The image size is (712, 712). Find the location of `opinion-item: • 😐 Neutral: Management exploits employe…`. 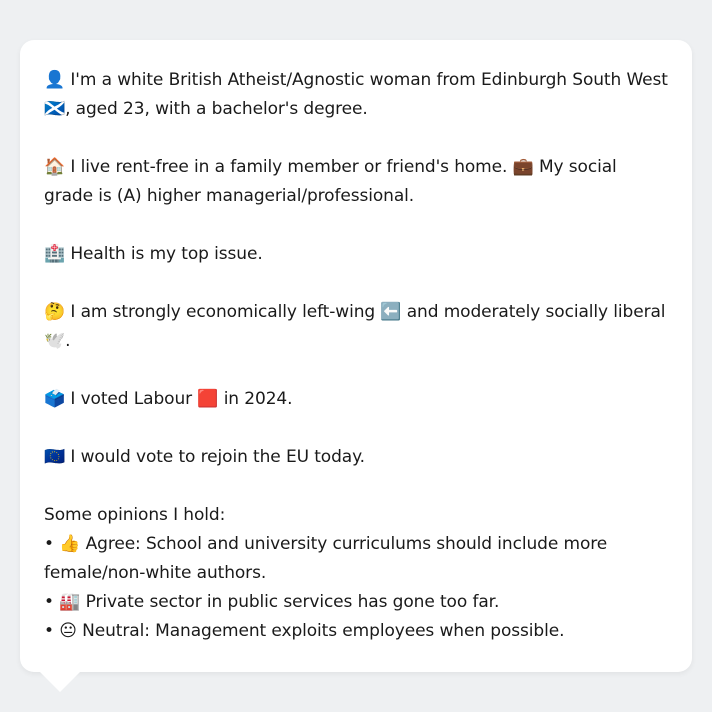

opinion-item: • 😐 Neutral: Management exploits employe… is located at coordinates (304, 631).